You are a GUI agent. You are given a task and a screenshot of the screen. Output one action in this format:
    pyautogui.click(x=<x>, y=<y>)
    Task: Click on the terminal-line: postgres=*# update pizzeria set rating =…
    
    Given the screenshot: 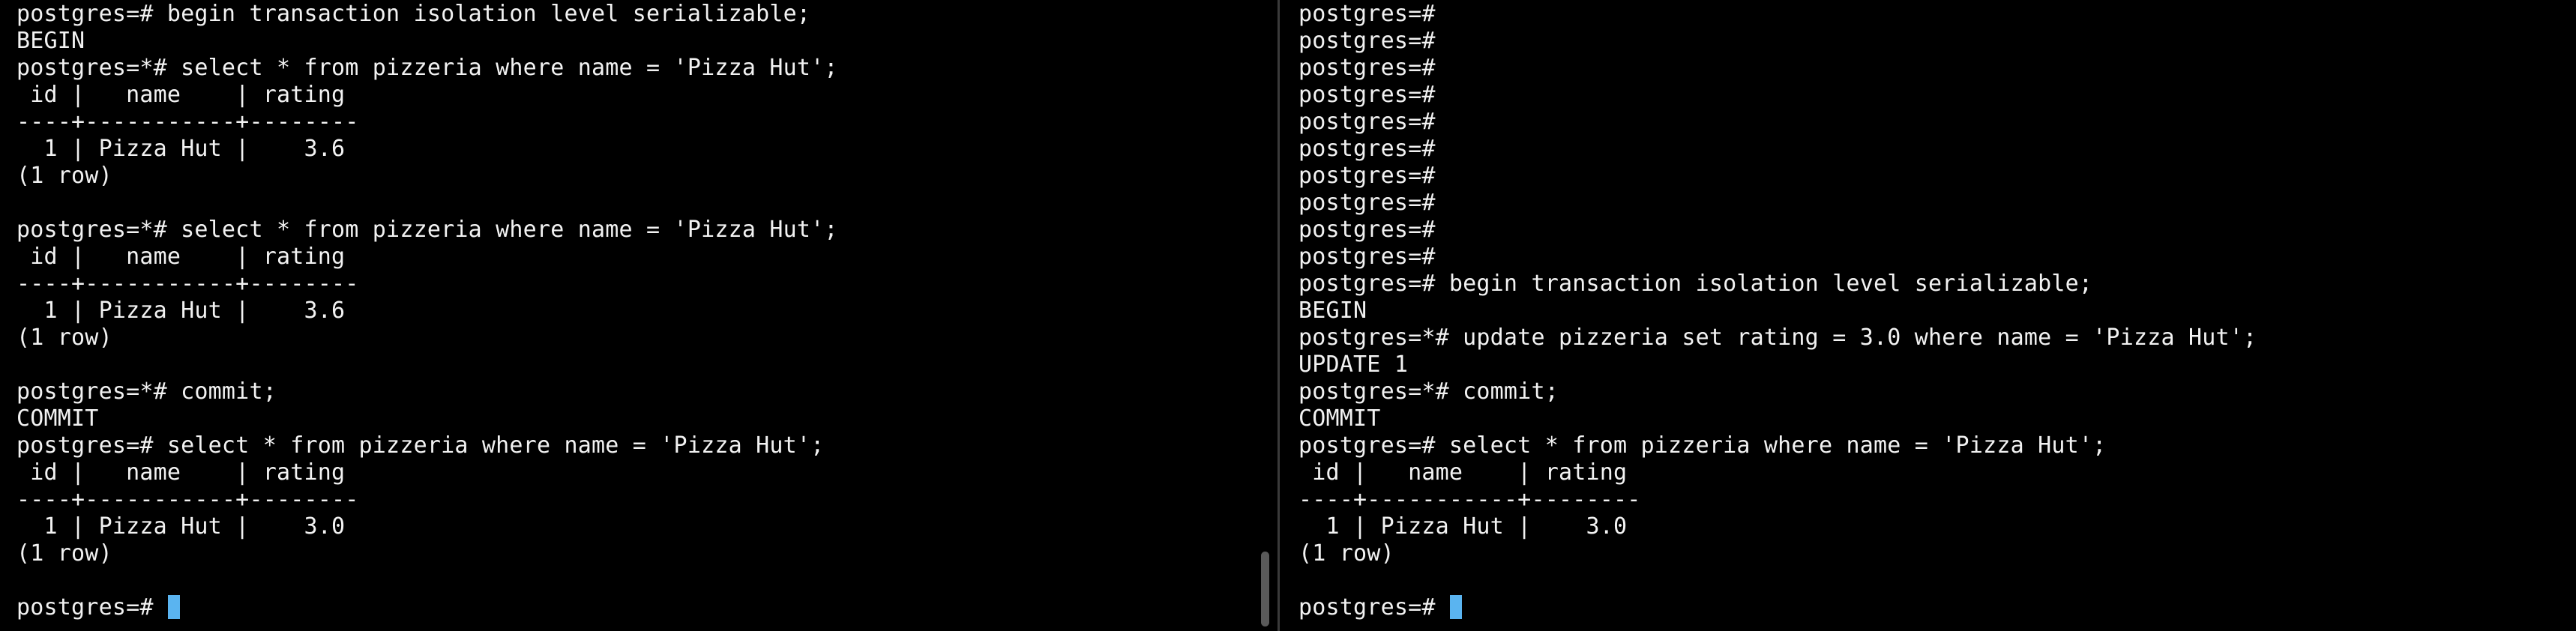 What is the action you would take?
    pyautogui.click(x=1777, y=338)
    